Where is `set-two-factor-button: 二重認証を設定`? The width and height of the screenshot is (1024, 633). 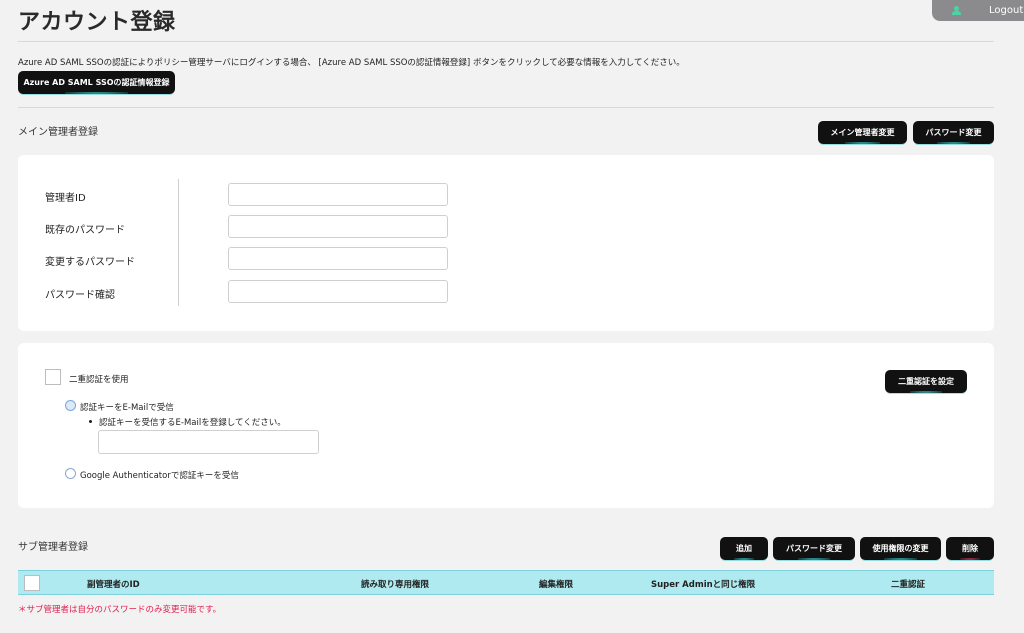
set-two-factor-button: 二重認証を設定 is located at coordinates (926, 381).